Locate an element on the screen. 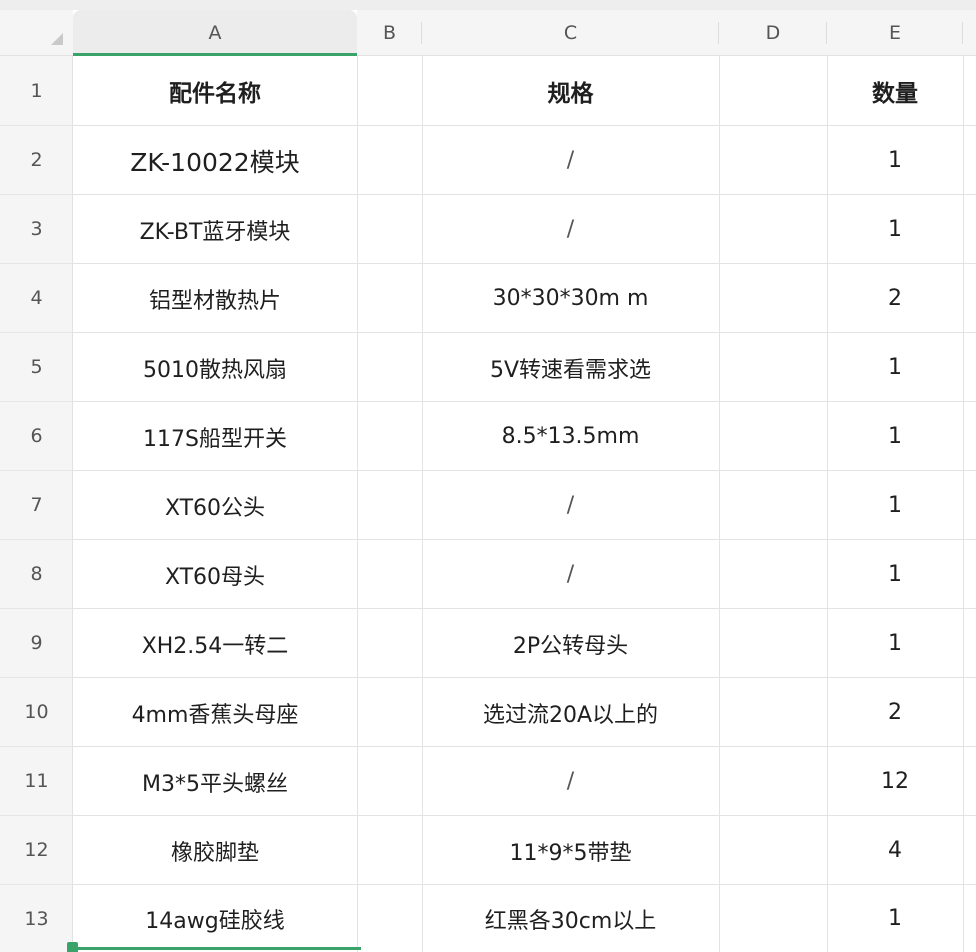 The image size is (976, 952). row-number: 10 is located at coordinates (36, 712).